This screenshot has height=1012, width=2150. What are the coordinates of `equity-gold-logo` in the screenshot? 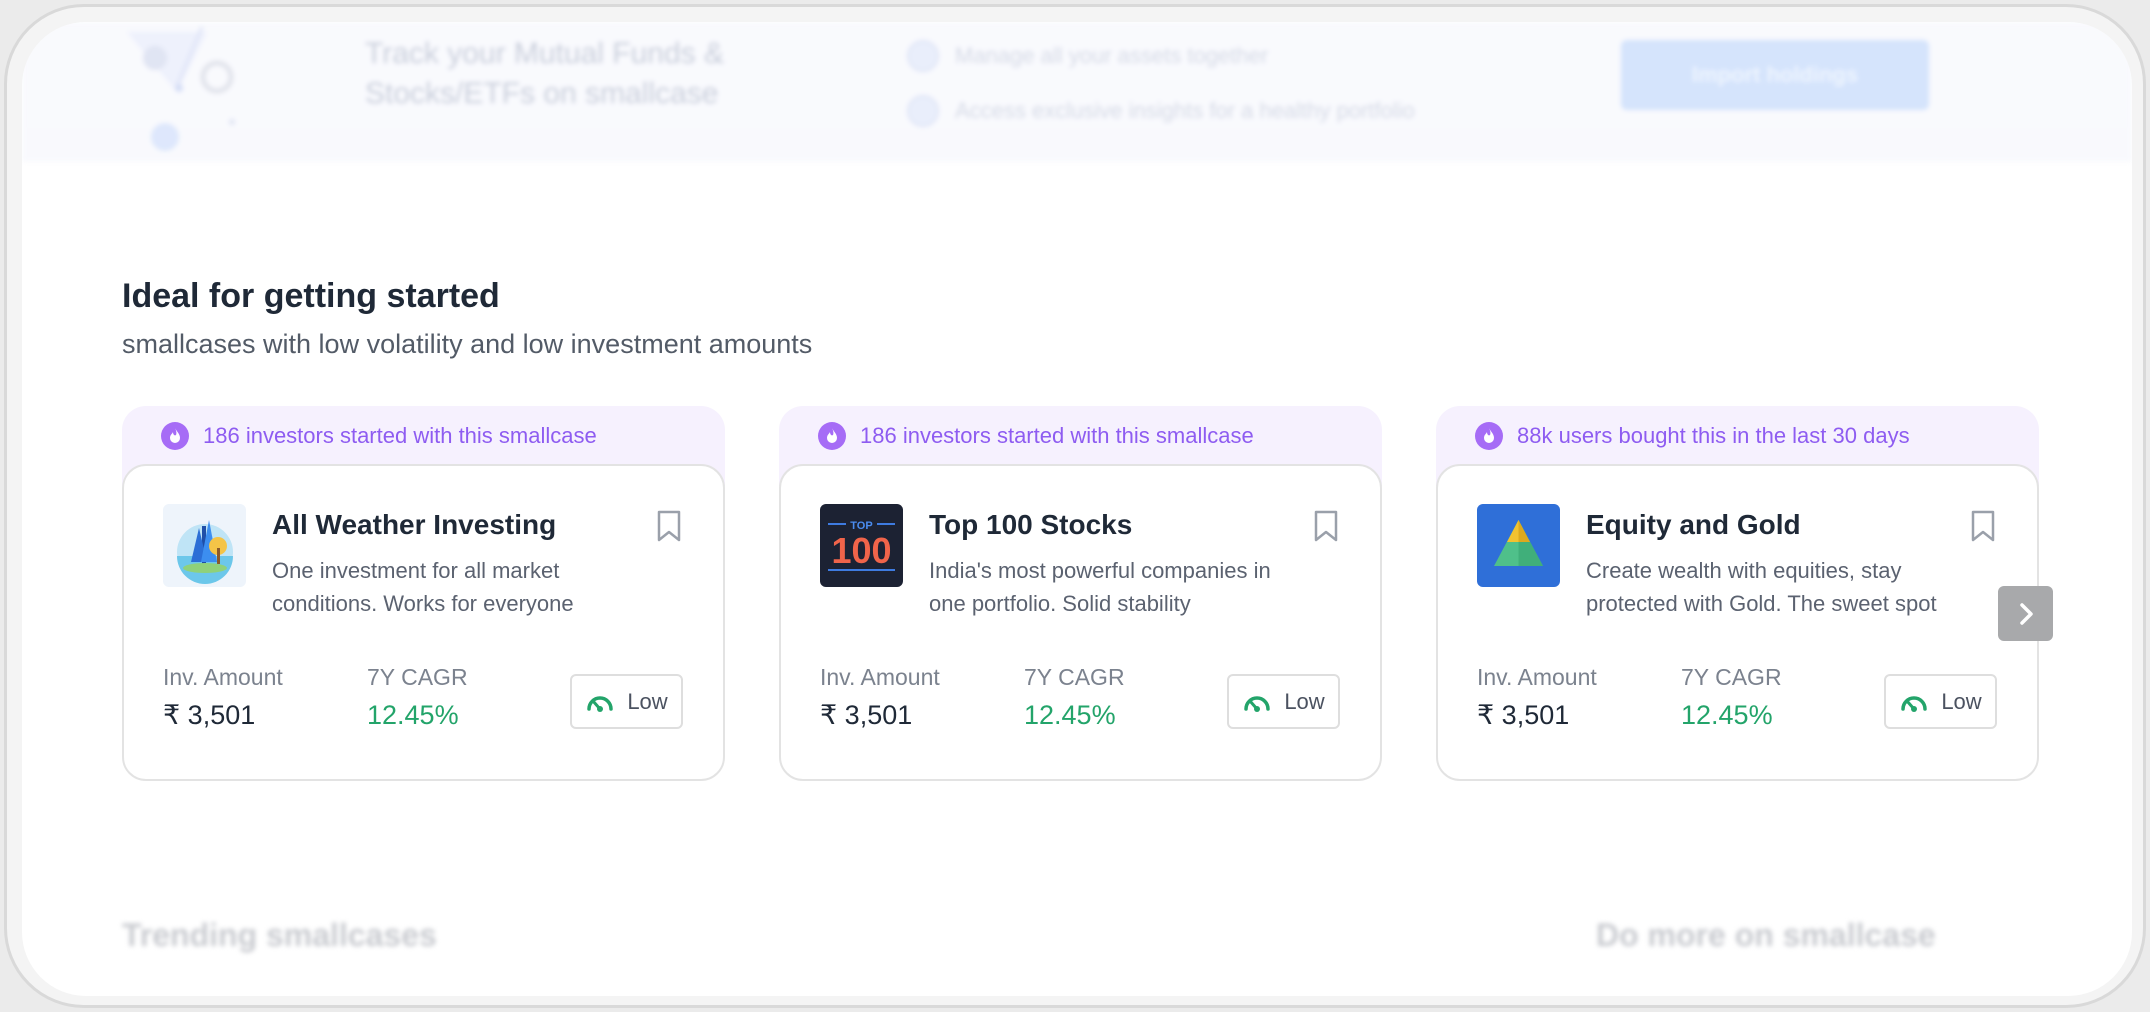 It's located at (1518, 545).